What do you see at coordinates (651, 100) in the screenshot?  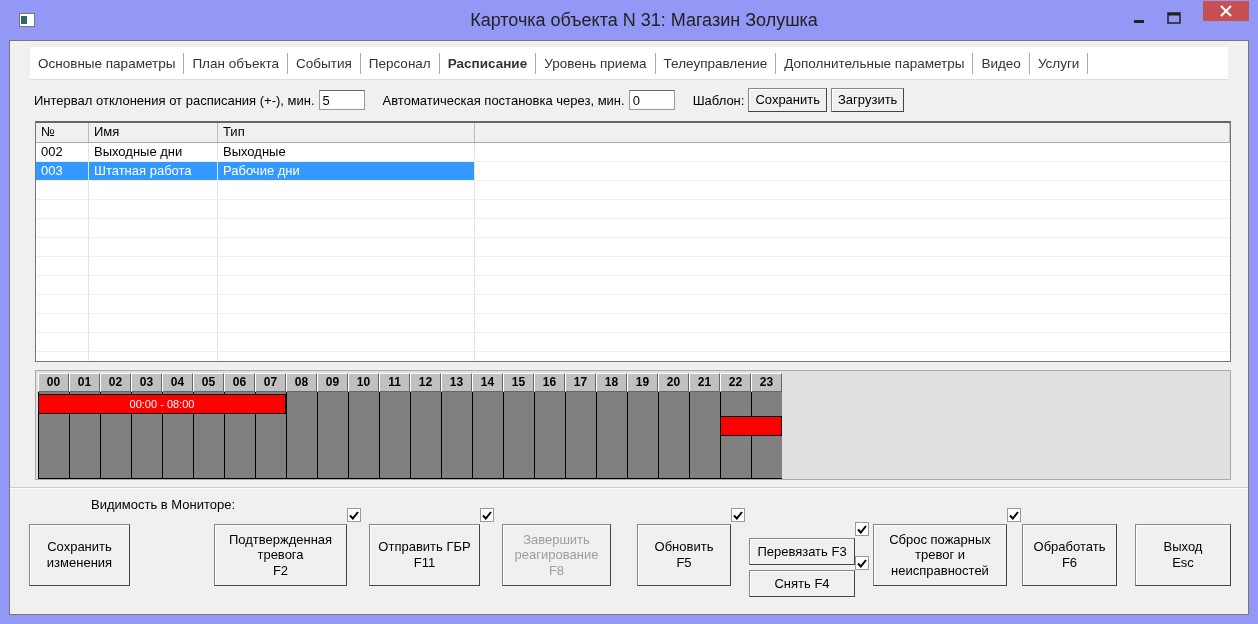 I see `input-field: 0` at bounding box center [651, 100].